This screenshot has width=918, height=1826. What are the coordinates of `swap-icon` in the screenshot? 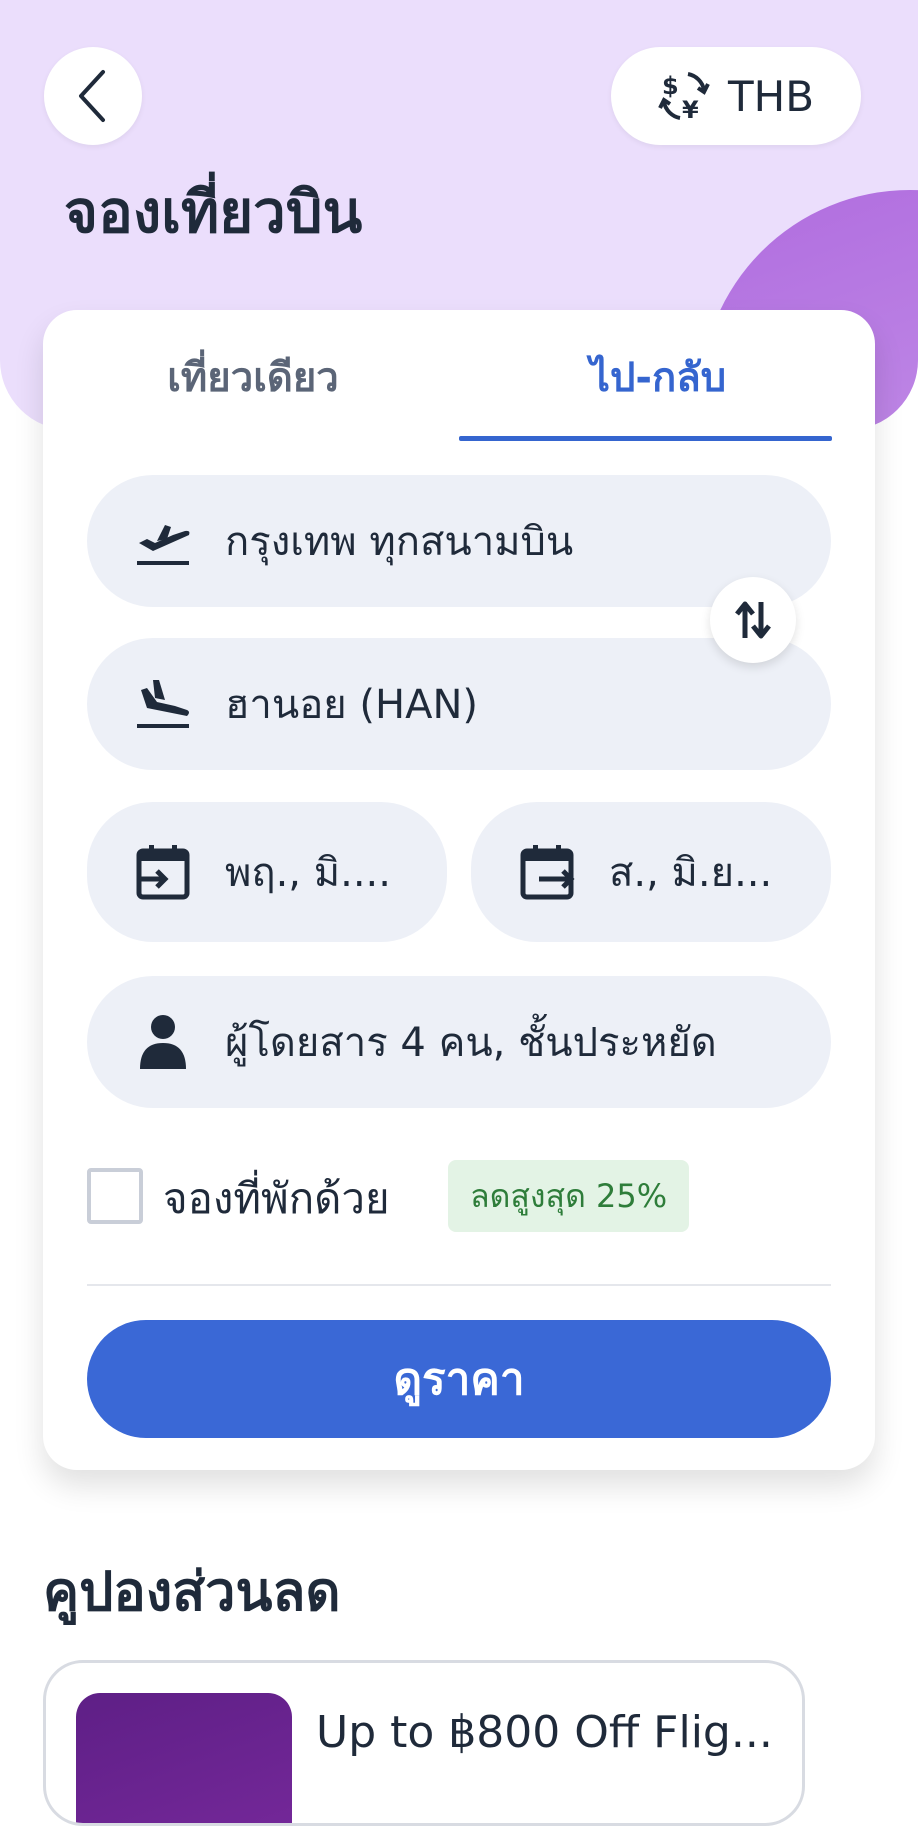 It's located at (753, 620).